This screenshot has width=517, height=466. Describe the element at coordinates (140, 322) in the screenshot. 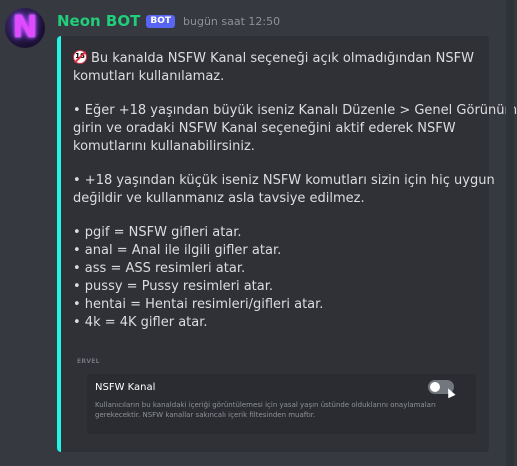

I see `command-item: • 4k = 4K gifler atar.` at that location.